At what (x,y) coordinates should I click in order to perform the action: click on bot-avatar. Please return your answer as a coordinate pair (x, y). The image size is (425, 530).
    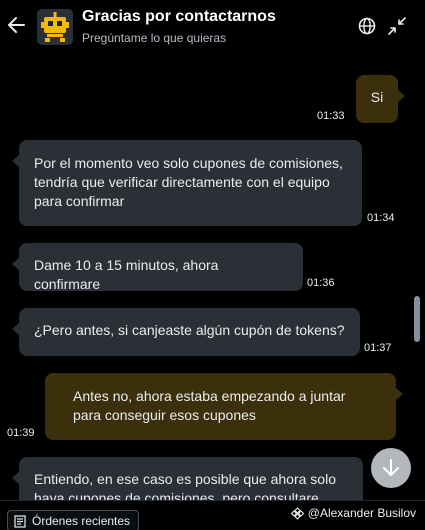
    Looking at the image, I should click on (55, 27).